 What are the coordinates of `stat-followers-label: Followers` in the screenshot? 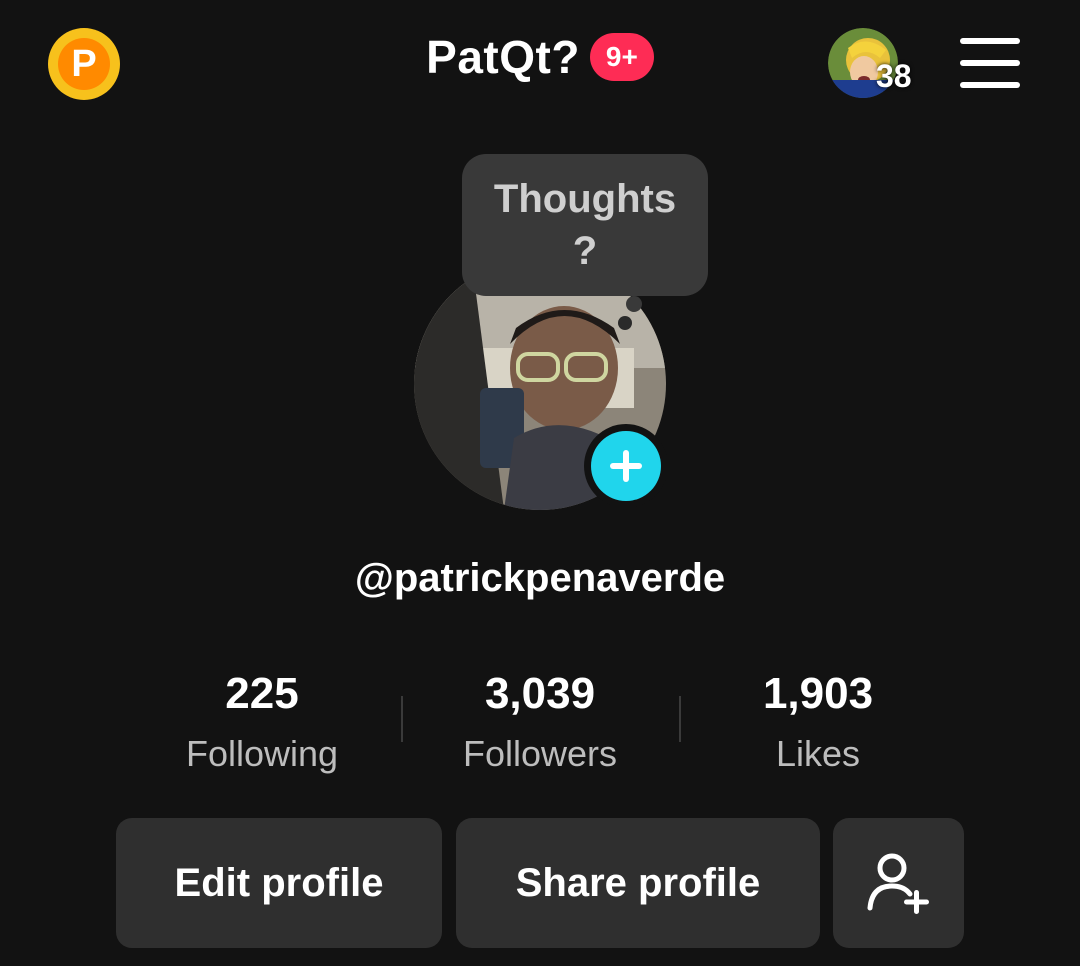 It's located at (540, 753).